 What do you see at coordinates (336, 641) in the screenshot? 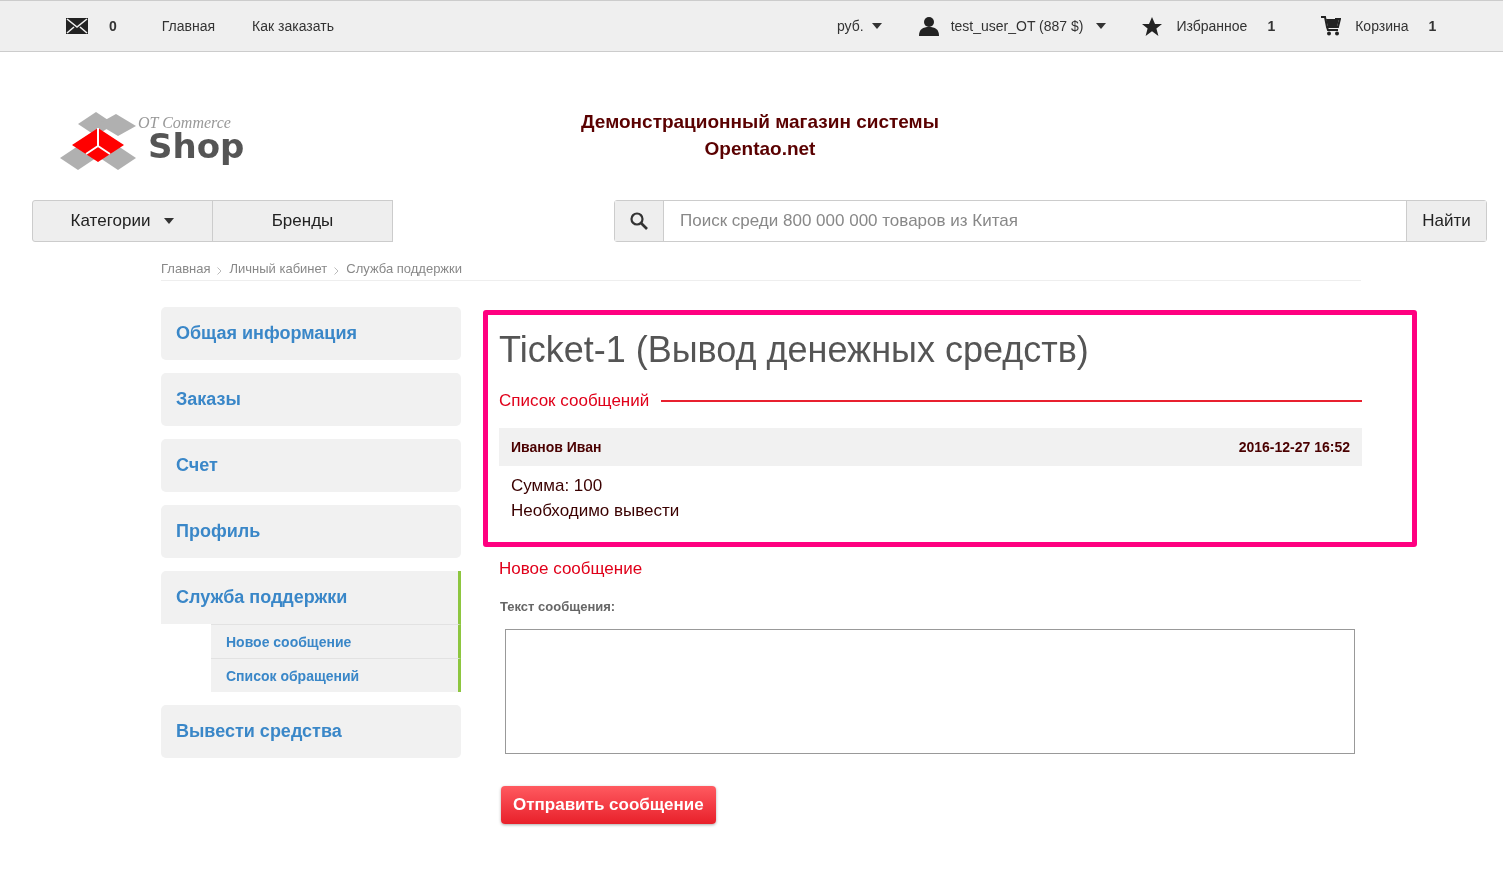
I see `sidebar-subitem: Новое сообщение` at bounding box center [336, 641].